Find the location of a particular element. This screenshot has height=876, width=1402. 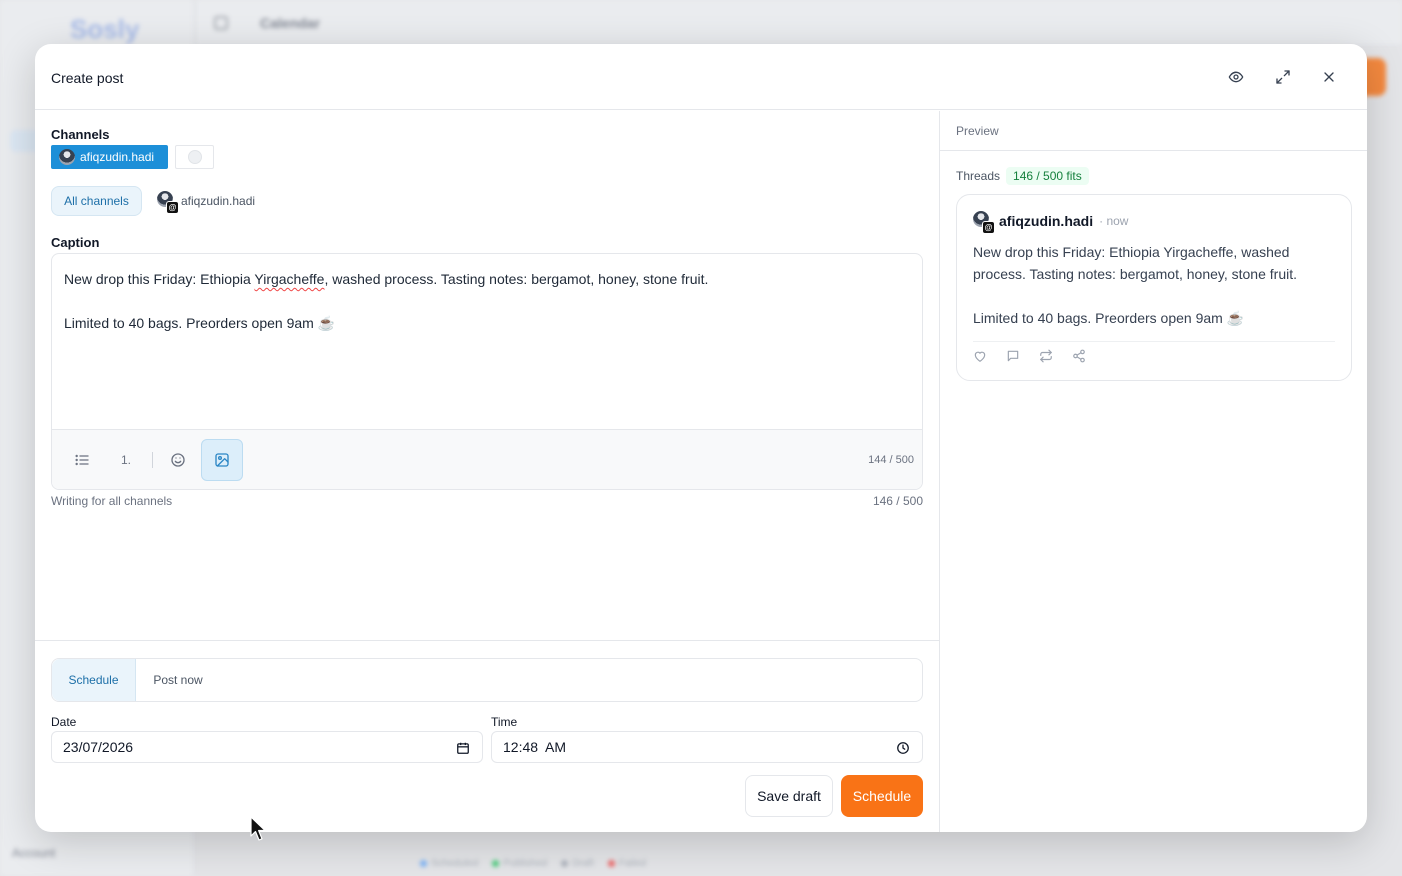

tab-post-now: Post now is located at coordinates (178, 680).